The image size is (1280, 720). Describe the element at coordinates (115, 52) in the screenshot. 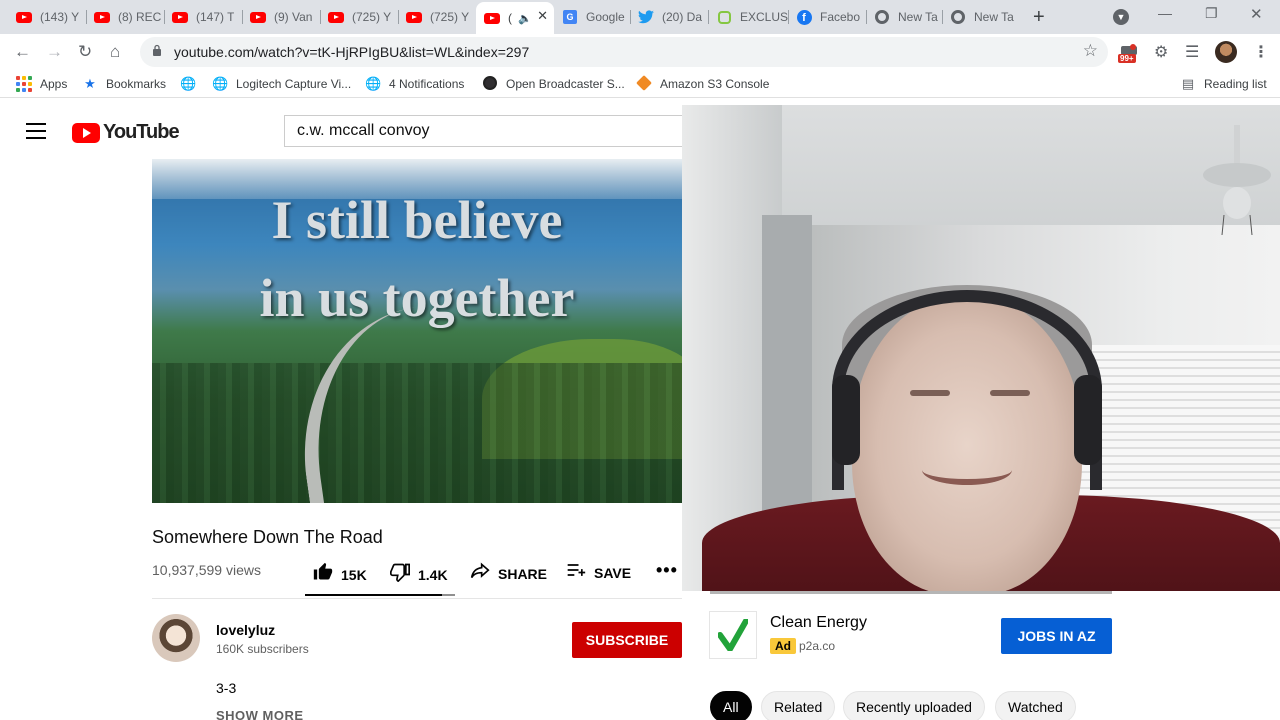

I see `home-icon: ⌂` at that location.